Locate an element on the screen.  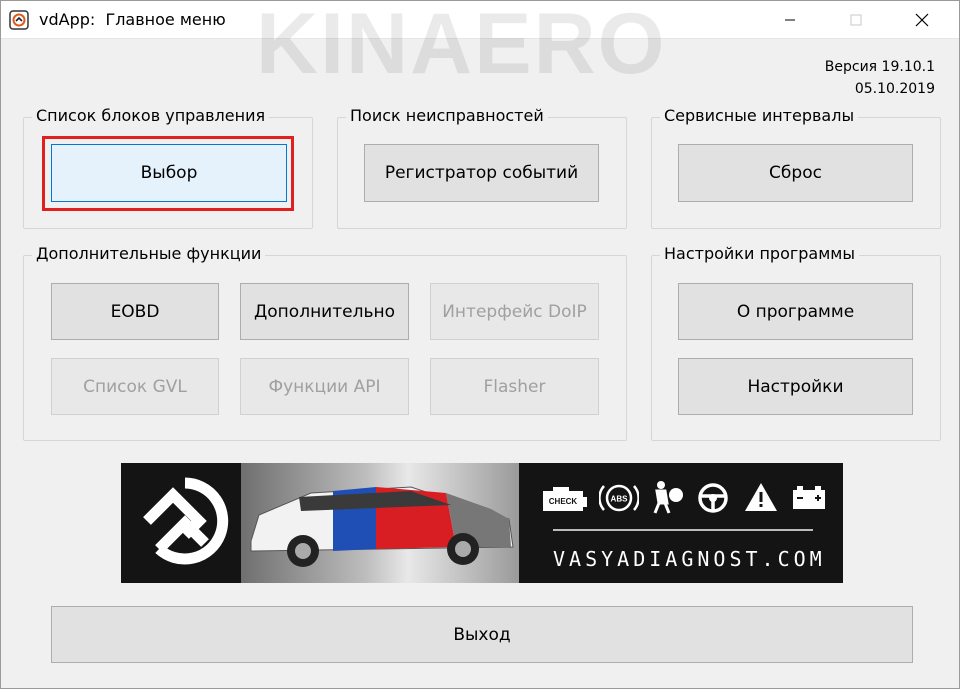
promo-banner: CHECK ABS VASYADIAGNOST.COM is located at coordinates (482, 523).